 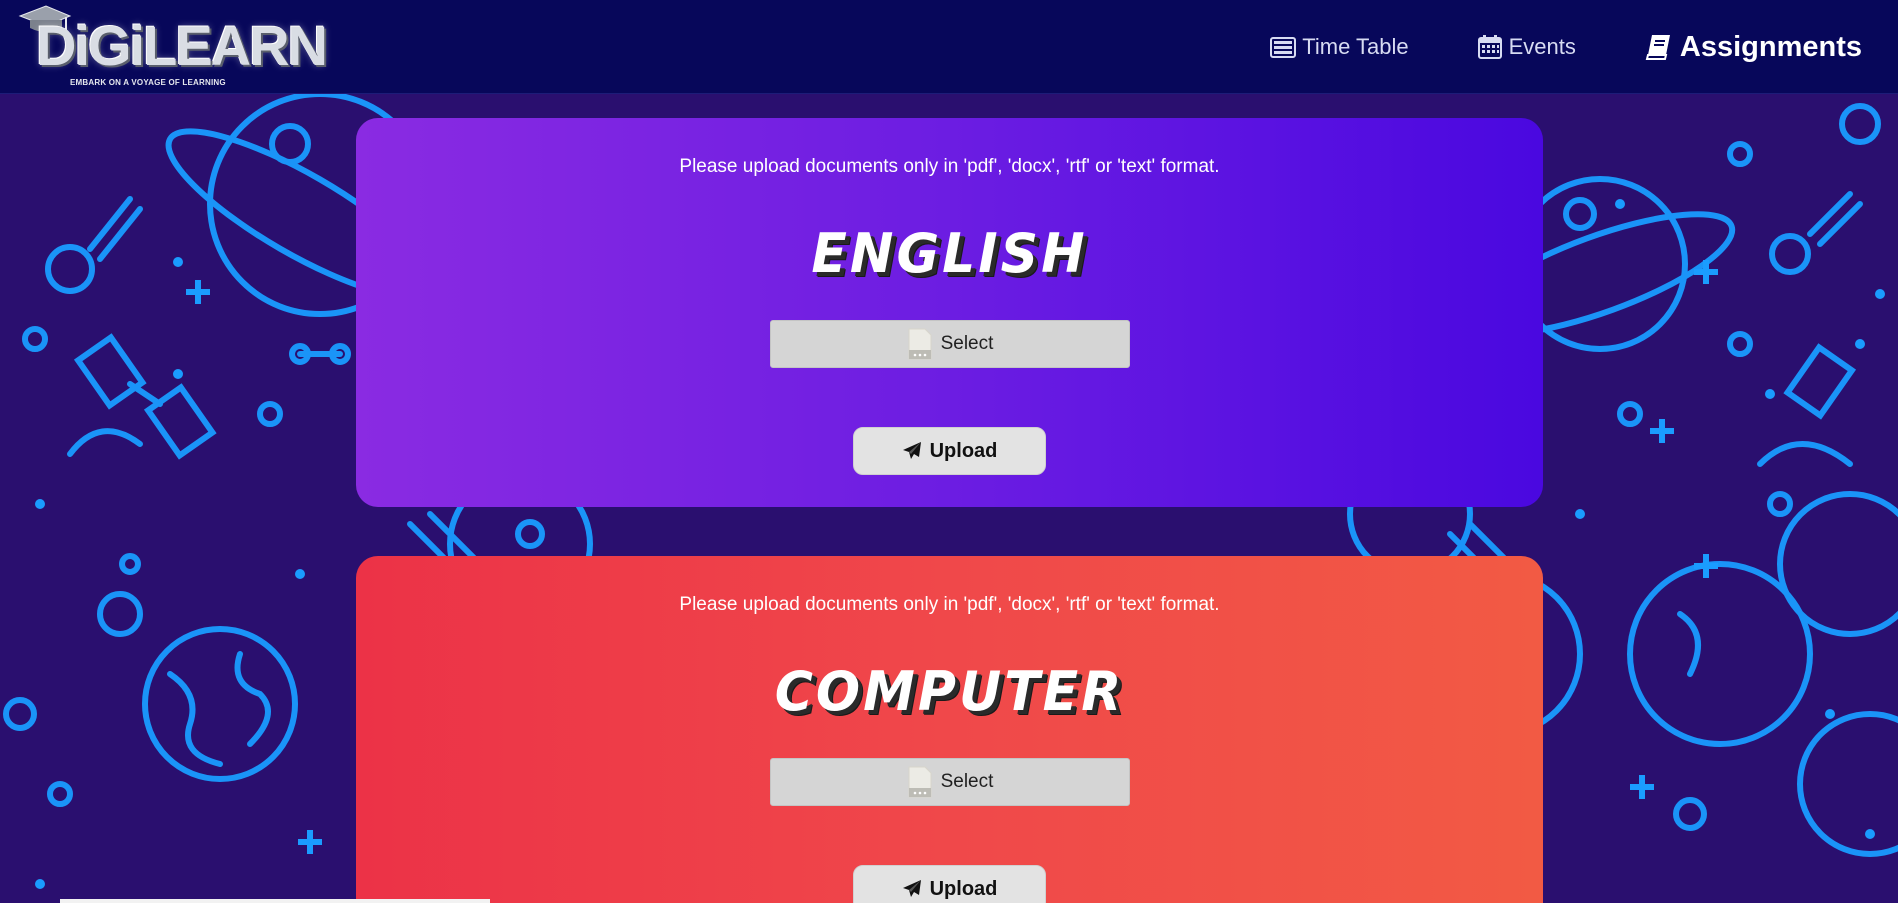 I want to click on nav-item-assignments: Assignments, so click(x=1753, y=47).